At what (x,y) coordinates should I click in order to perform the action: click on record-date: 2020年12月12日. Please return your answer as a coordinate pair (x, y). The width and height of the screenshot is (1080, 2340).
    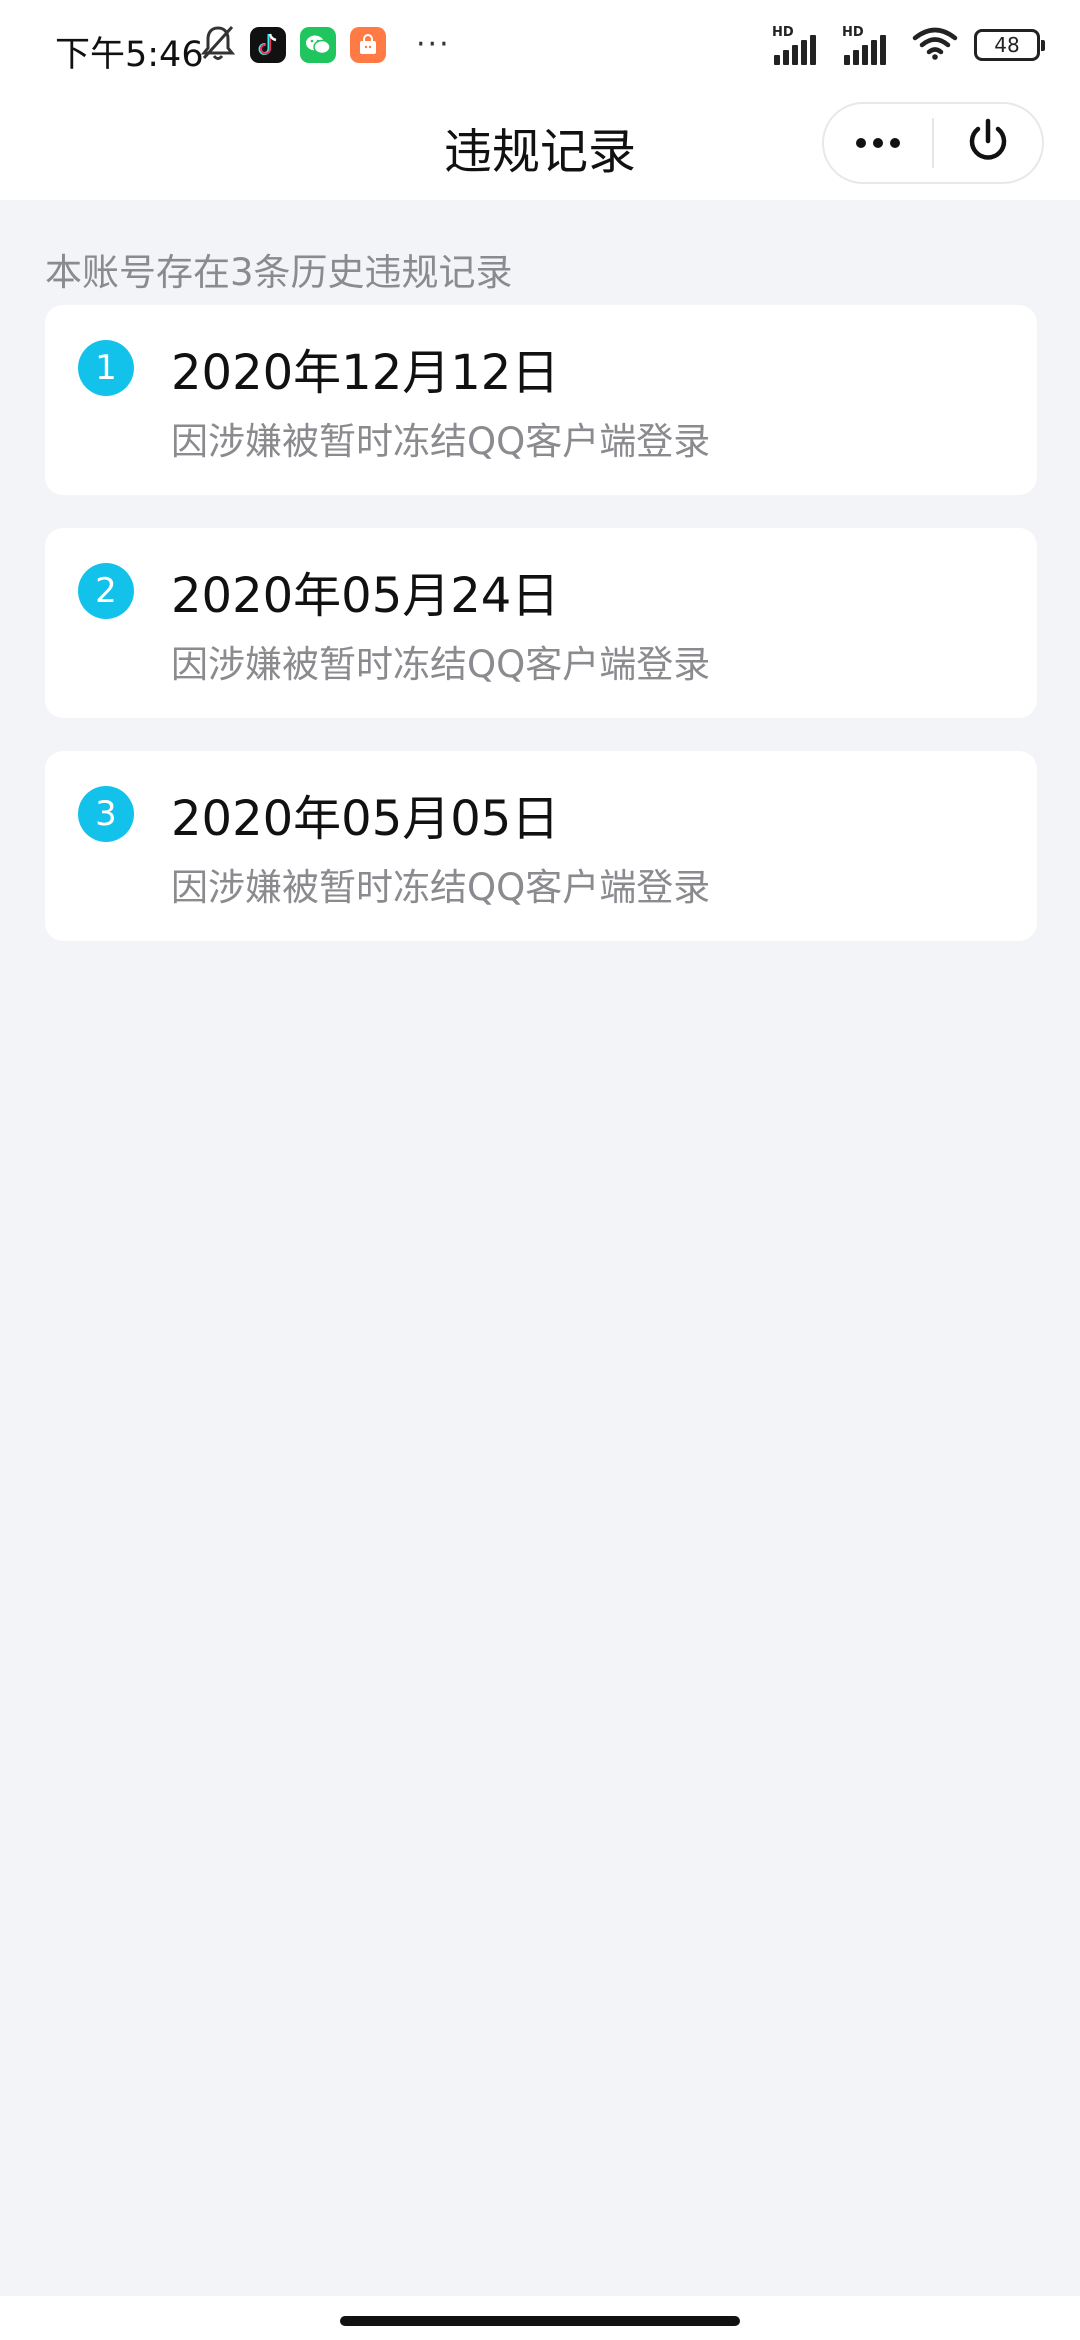
    Looking at the image, I should click on (365, 373).